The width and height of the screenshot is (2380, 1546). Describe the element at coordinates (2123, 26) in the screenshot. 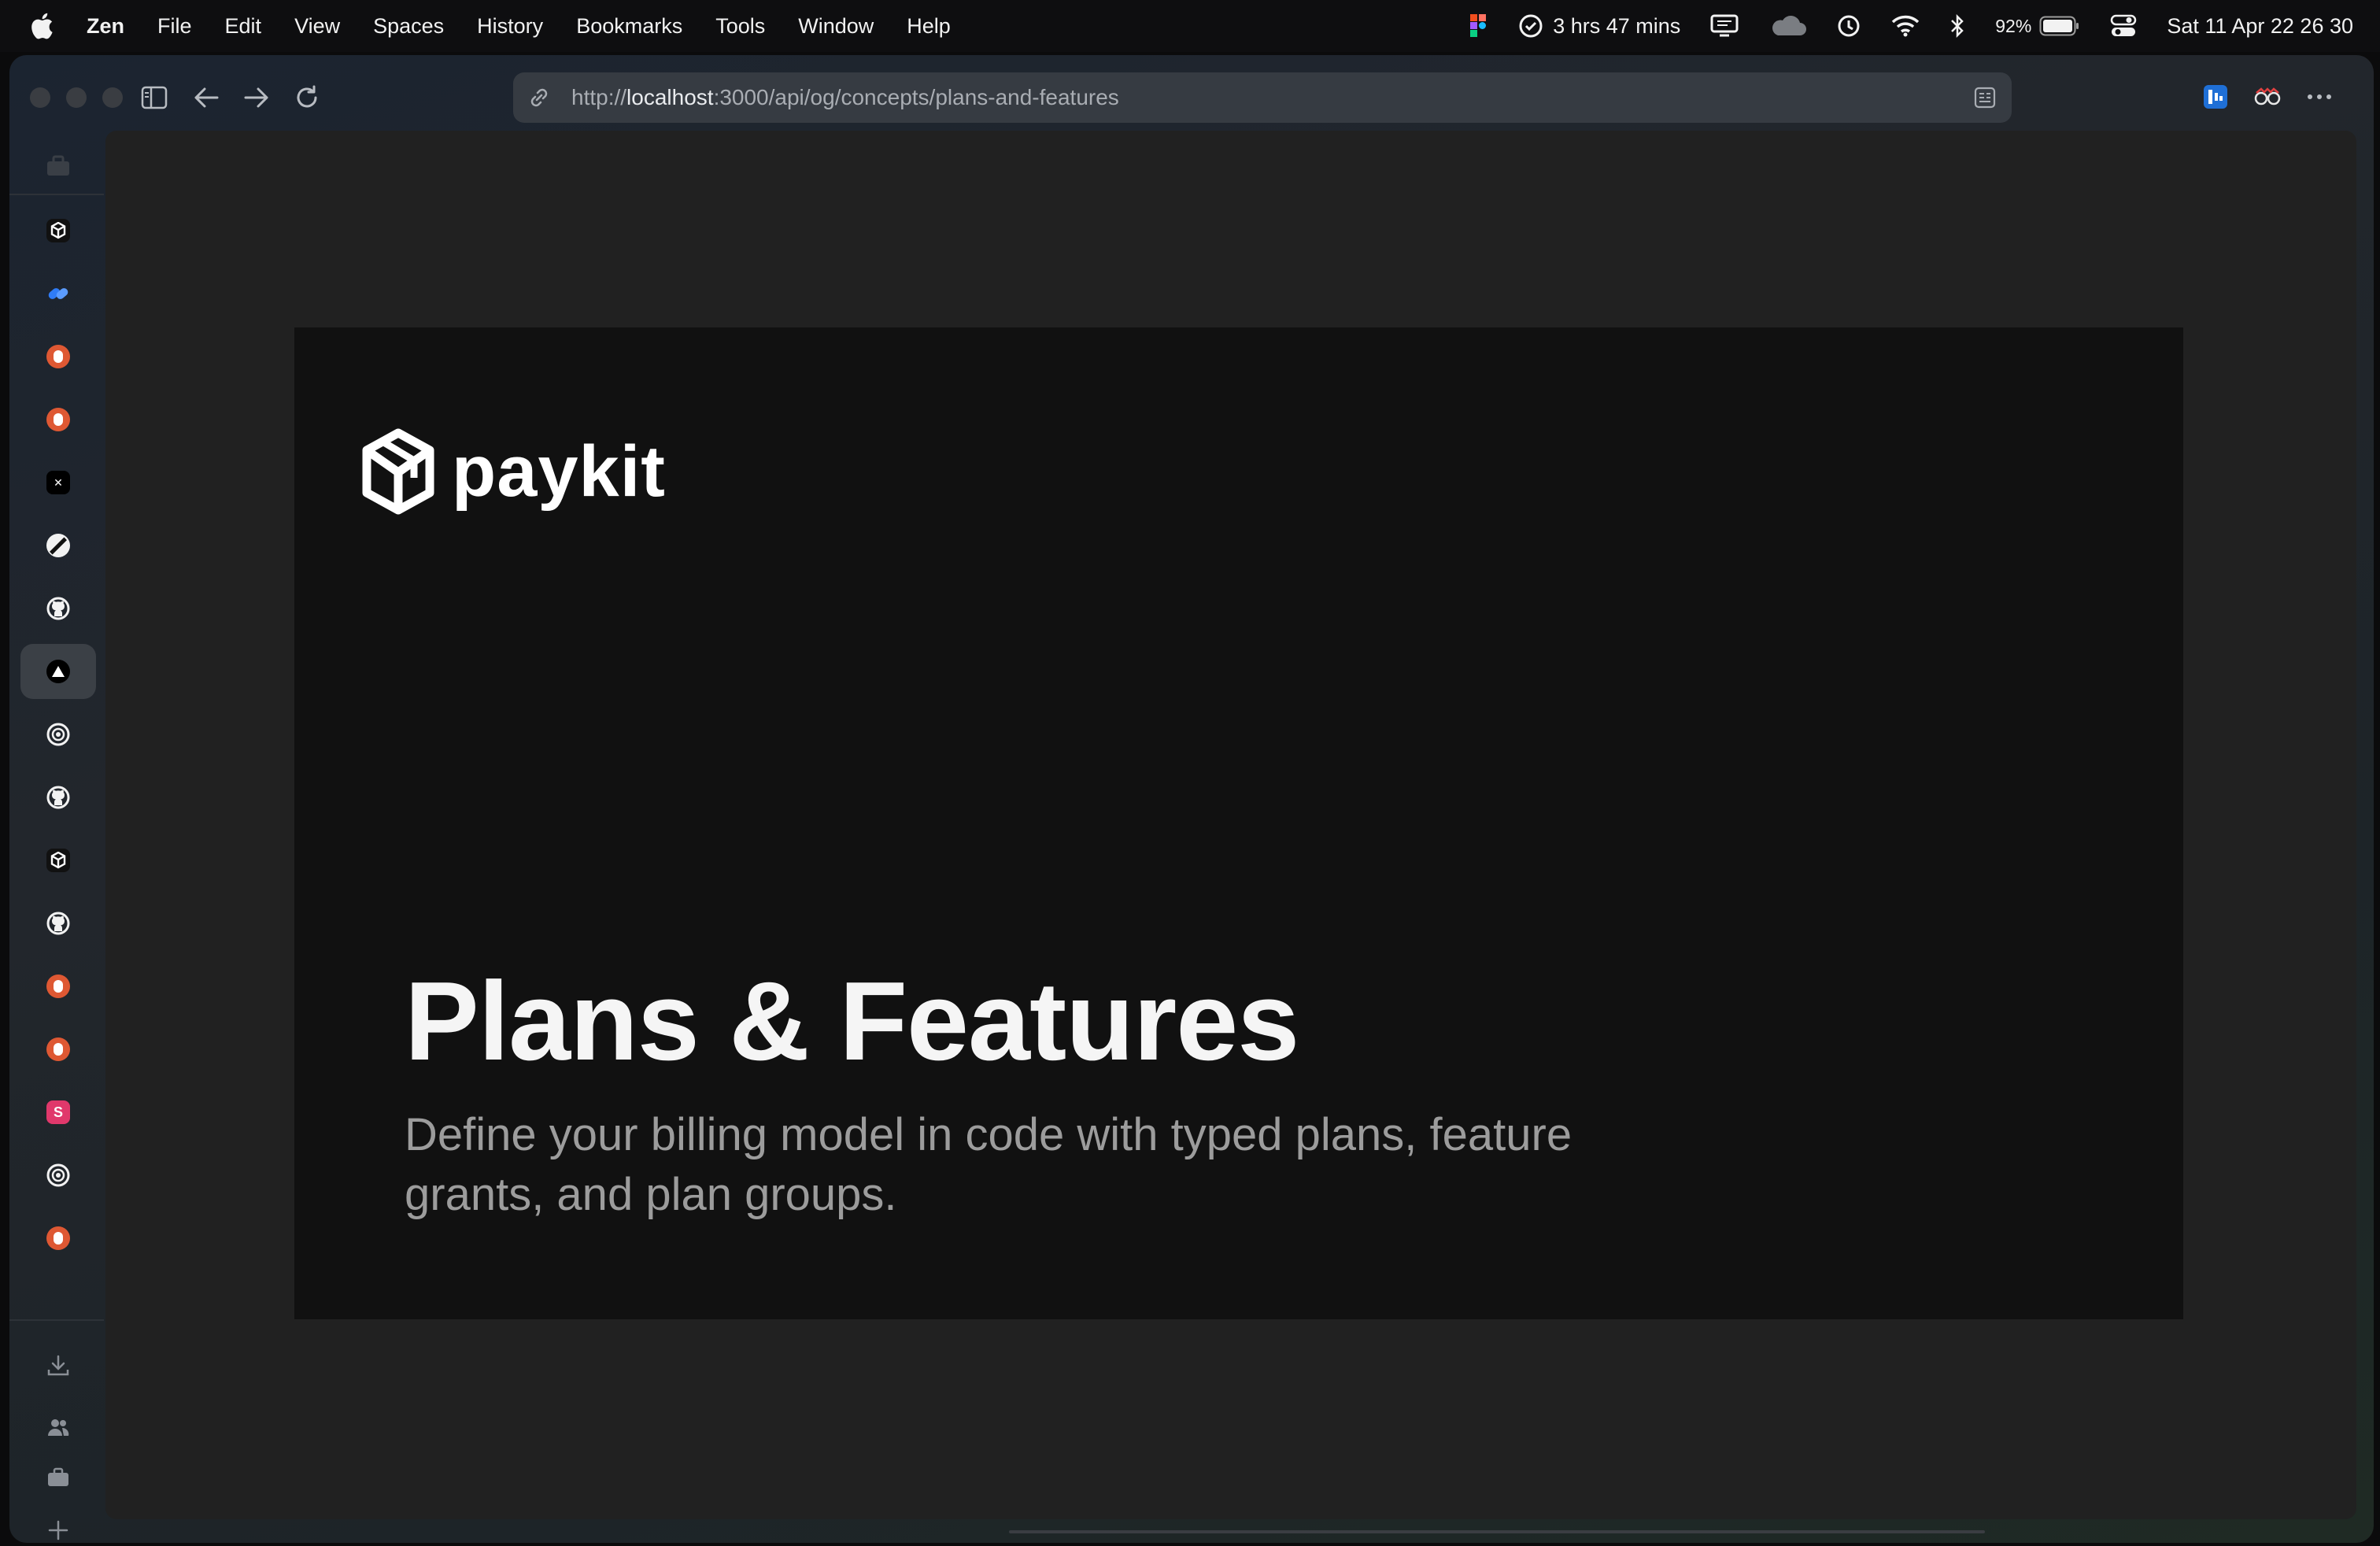

I see `control-center-icon` at that location.